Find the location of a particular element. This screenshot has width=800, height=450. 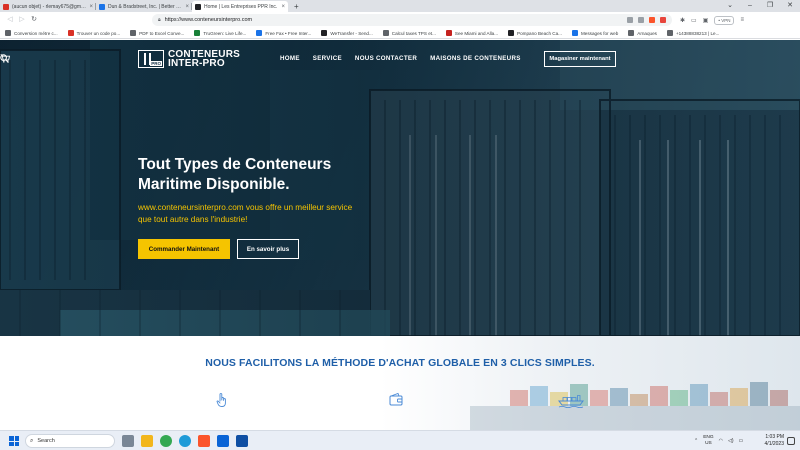

logo-line-2: INTER-PRO is located at coordinates (196, 63).